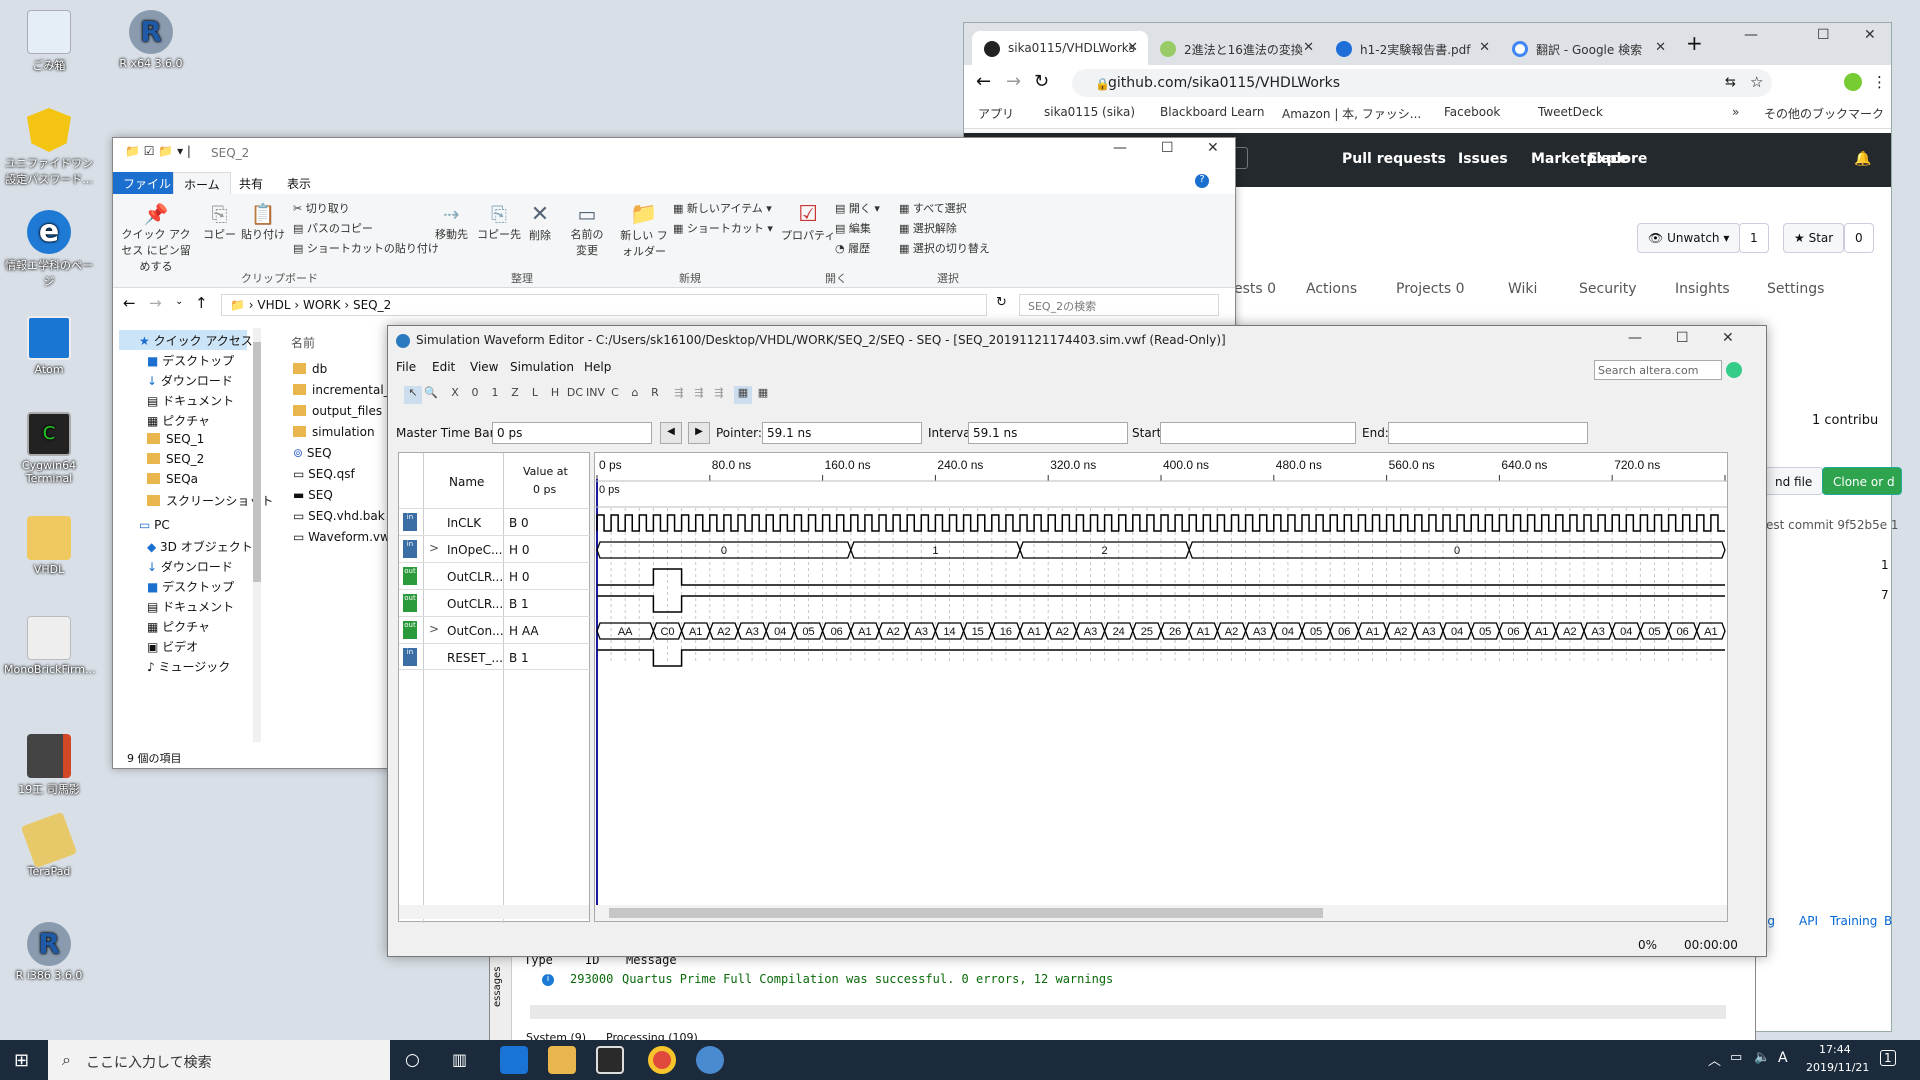  I want to click on start-field, so click(1258, 433).